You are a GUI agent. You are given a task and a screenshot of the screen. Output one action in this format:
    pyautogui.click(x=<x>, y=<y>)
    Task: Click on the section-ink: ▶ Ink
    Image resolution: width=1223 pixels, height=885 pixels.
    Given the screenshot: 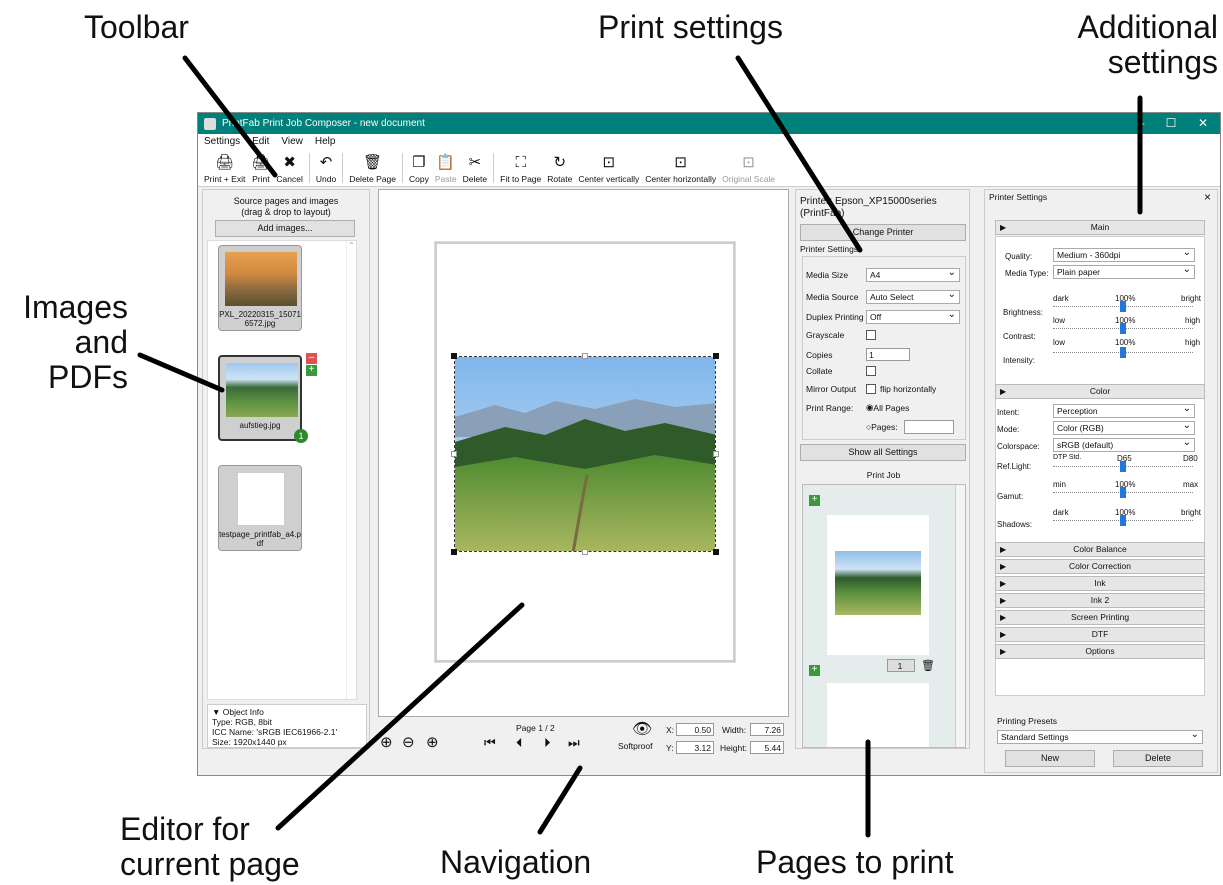 What is the action you would take?
    pyautogui.click(x=1100, y=583)
    